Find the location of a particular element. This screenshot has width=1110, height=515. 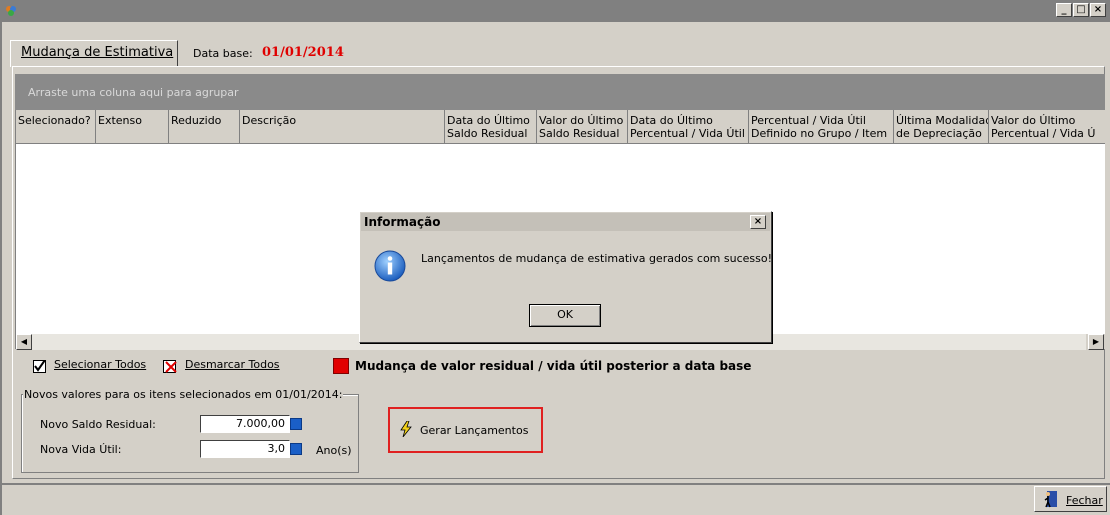

exit-door-icon is located at coordinates (1050, 499).